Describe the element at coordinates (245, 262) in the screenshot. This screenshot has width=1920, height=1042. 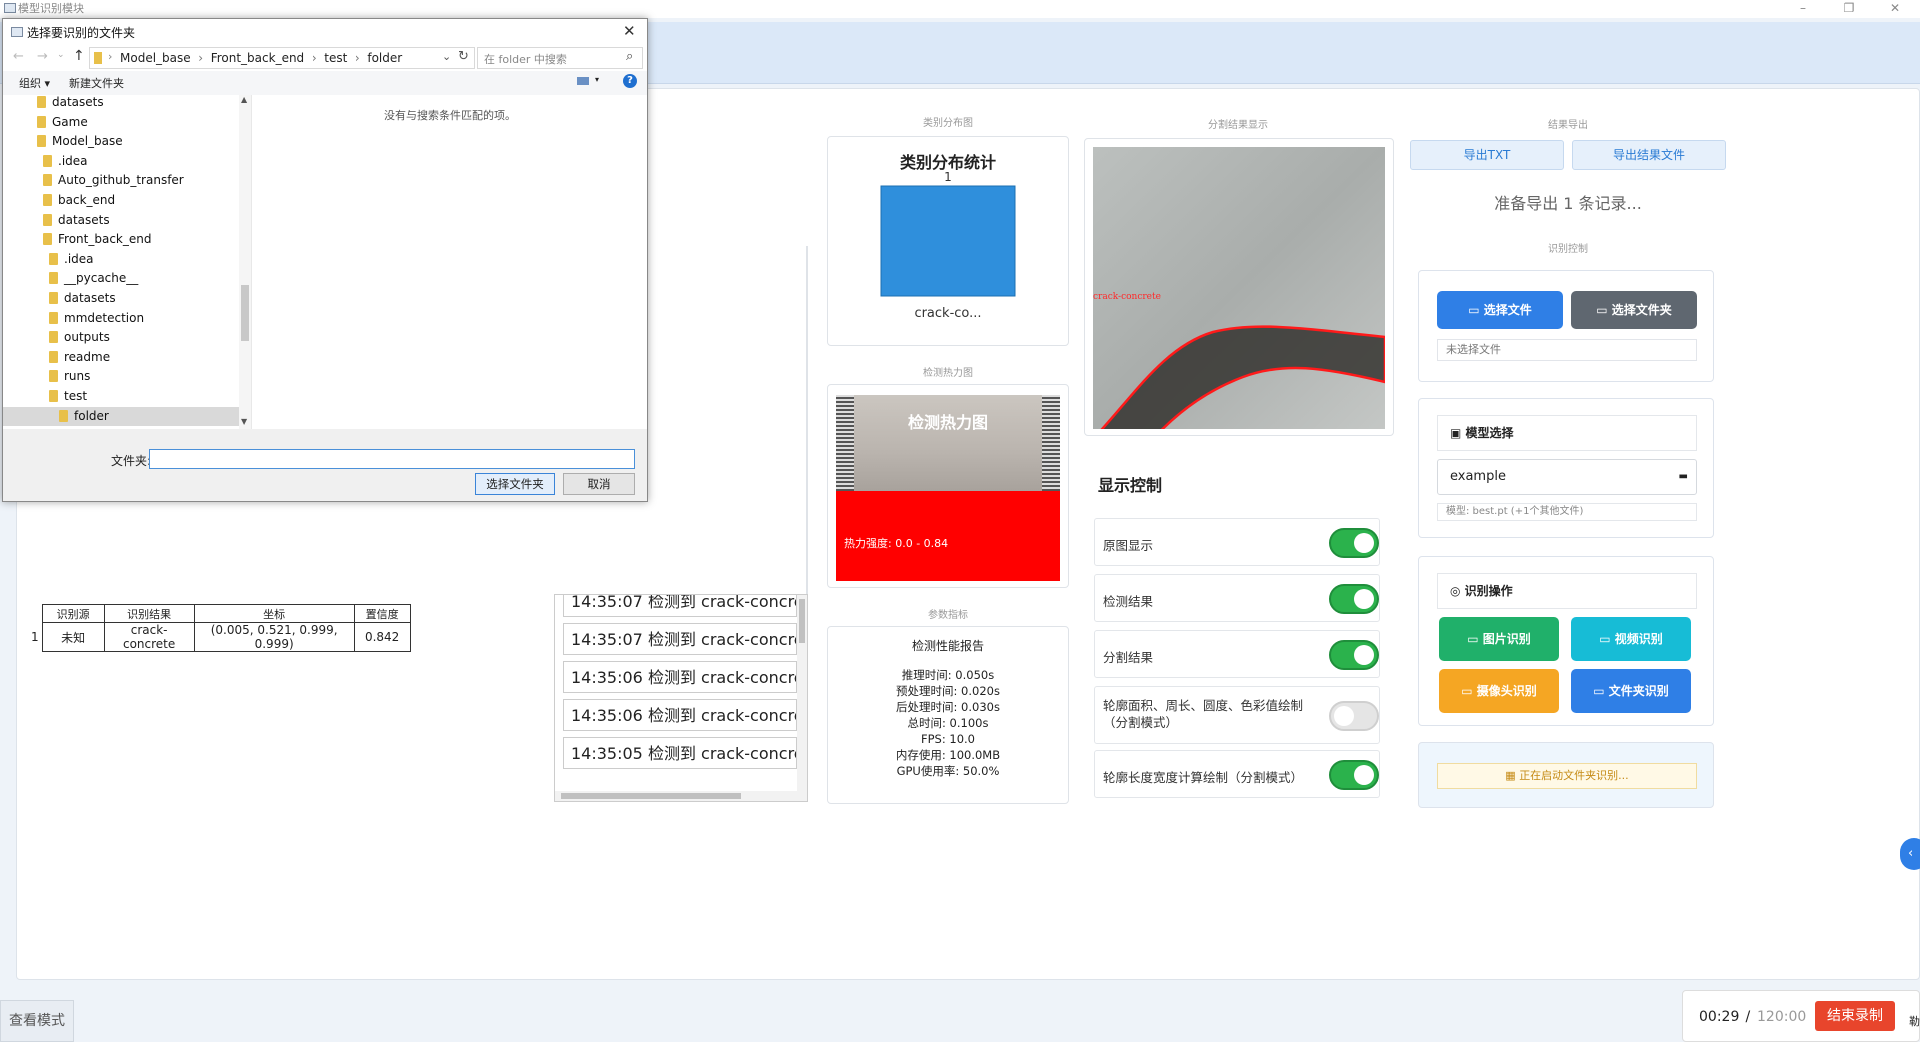
I see `tree-scrollbar: ▲ ▼` at that location.